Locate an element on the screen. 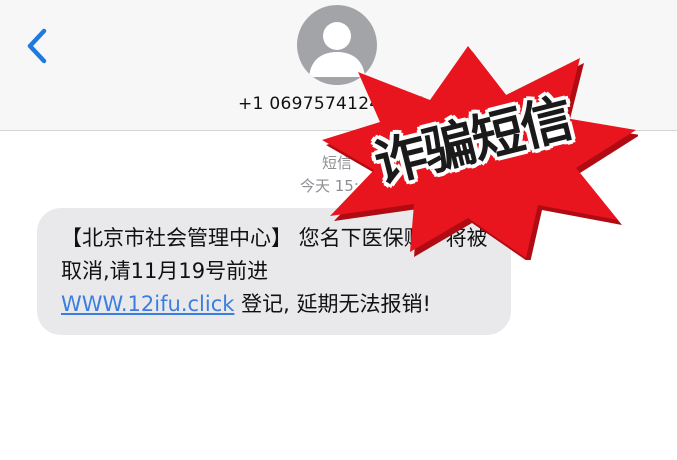 Image resolution: width=677 pixels, height=460 pixels. back-button is located at coordinates (37, 46).